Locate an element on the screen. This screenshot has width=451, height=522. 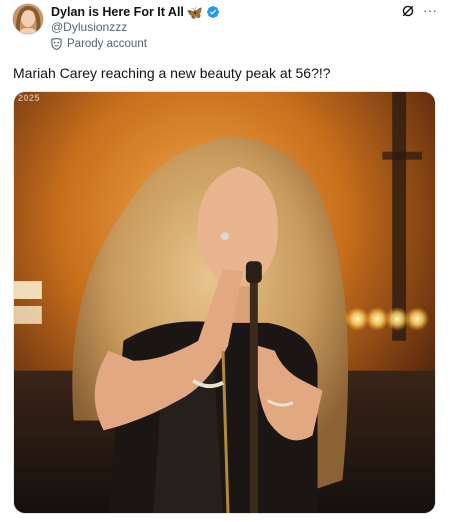
verified-badge-icon is located at coordinates (213, 12).